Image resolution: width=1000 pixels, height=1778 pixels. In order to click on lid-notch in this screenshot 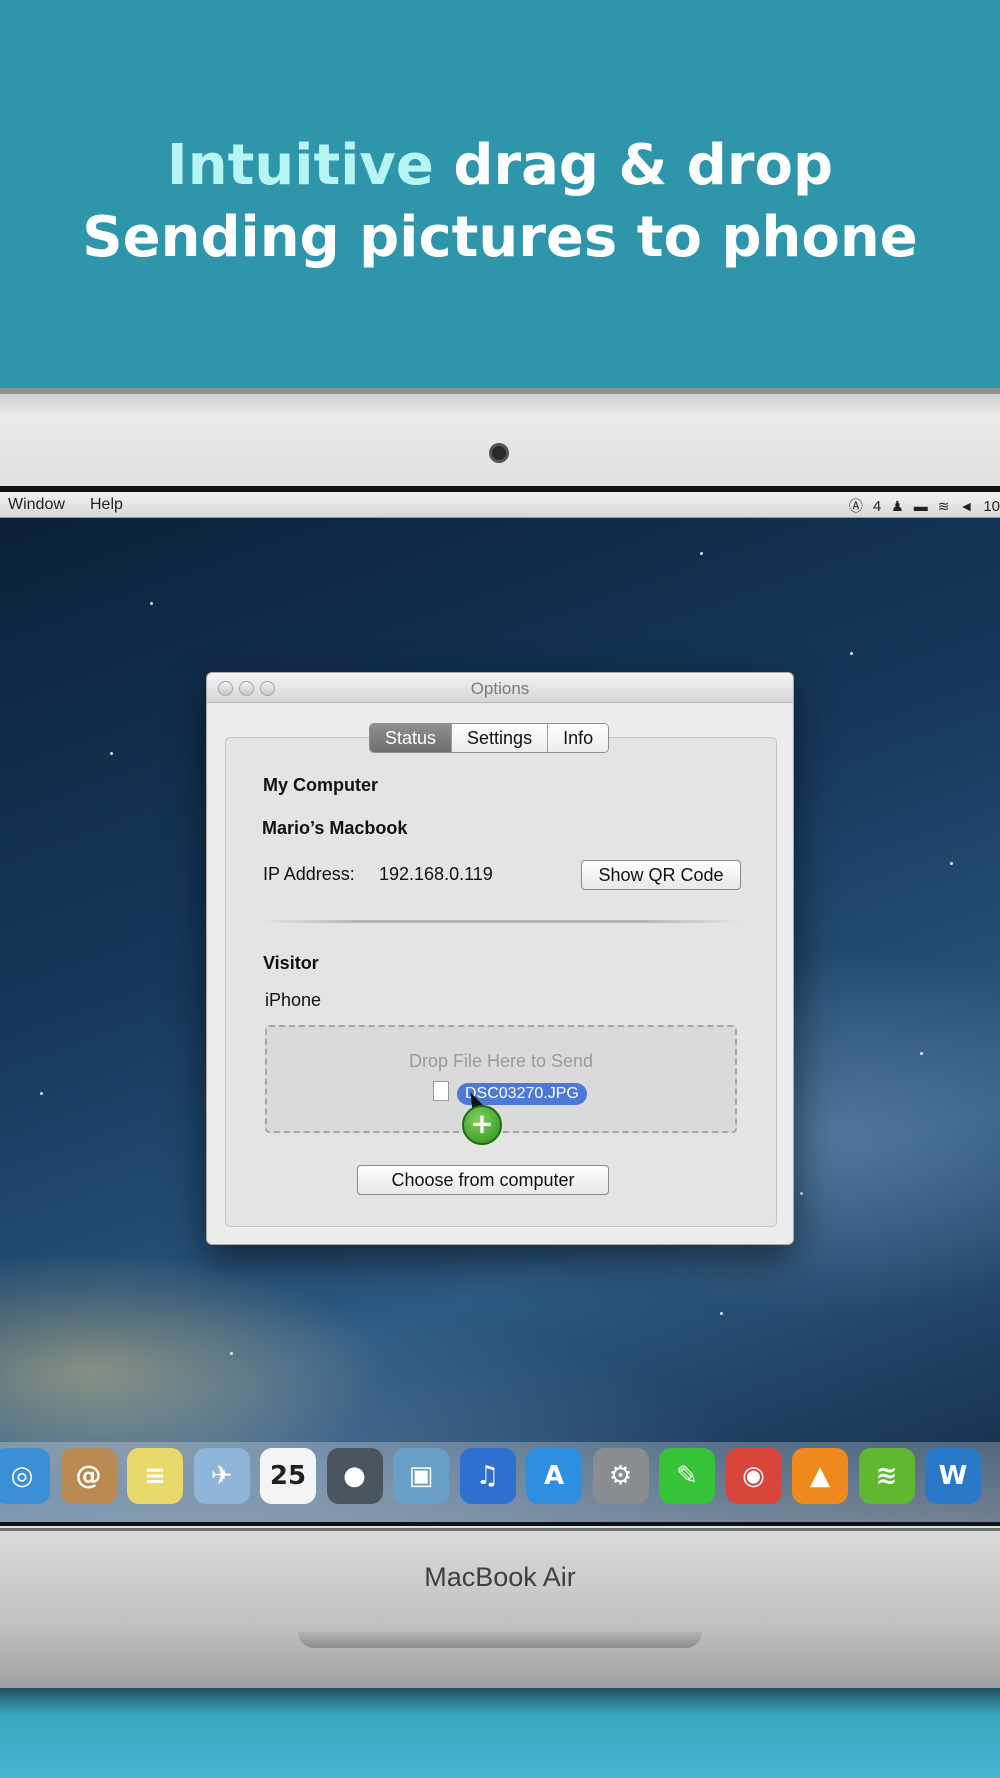, I will do `click(500, 1640)`.